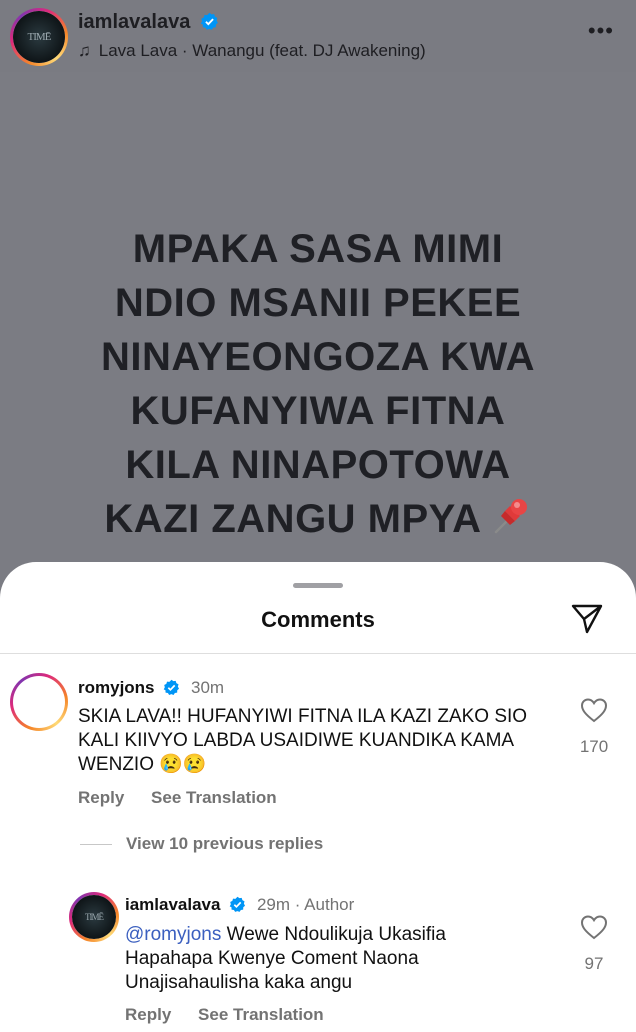 The height and width of the screenshot is (1032, 636). Describe the element at coordinates (318, 357) in the screenshot. I see `post-line: NINAYEONGOZA KWA` at that location.